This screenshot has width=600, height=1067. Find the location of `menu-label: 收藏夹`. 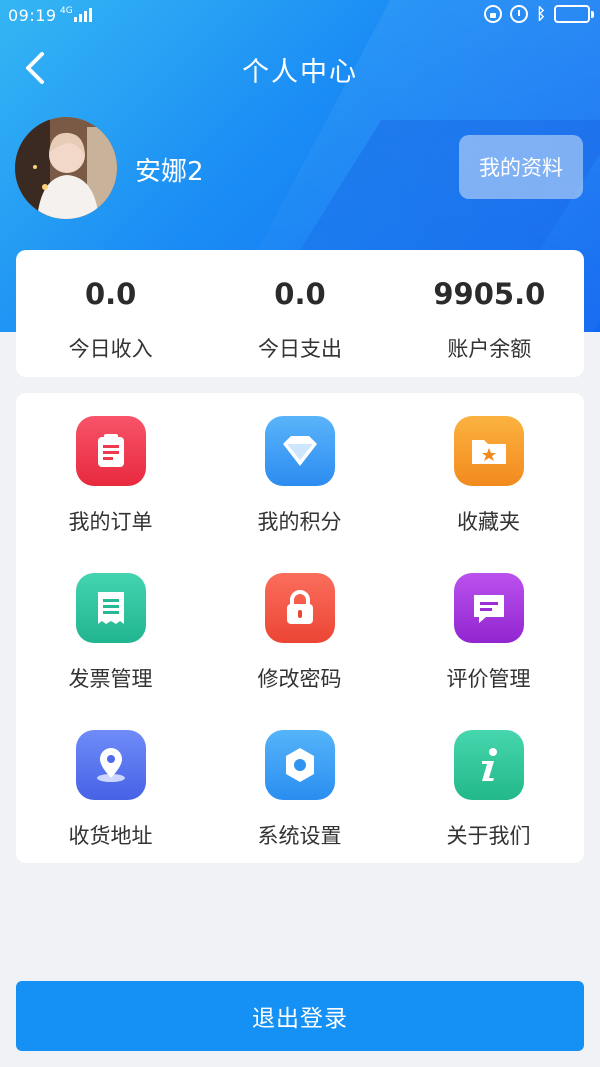

menu-label: 收藏夹 is located at coordinates (488, 522).